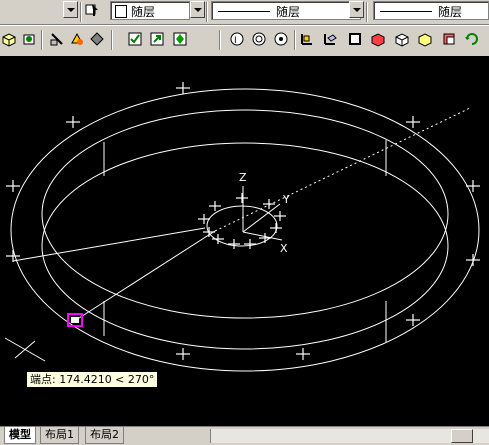  I want to click on linetype-combo-label: 随层, so click(288, 12).